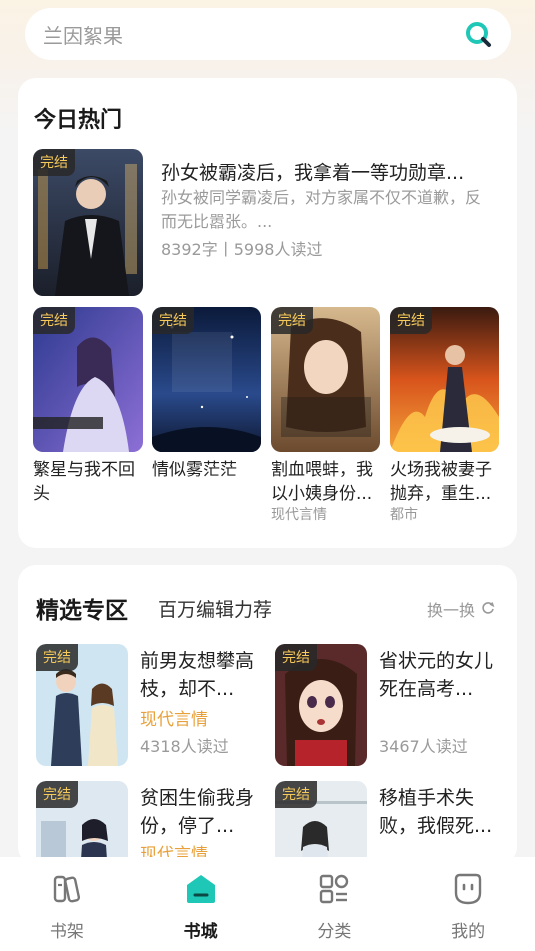 Image resolution: width=535 pixels, height=951 pixels. I want to click on featured-book-meta: 4318人读过, so click(184, 746).